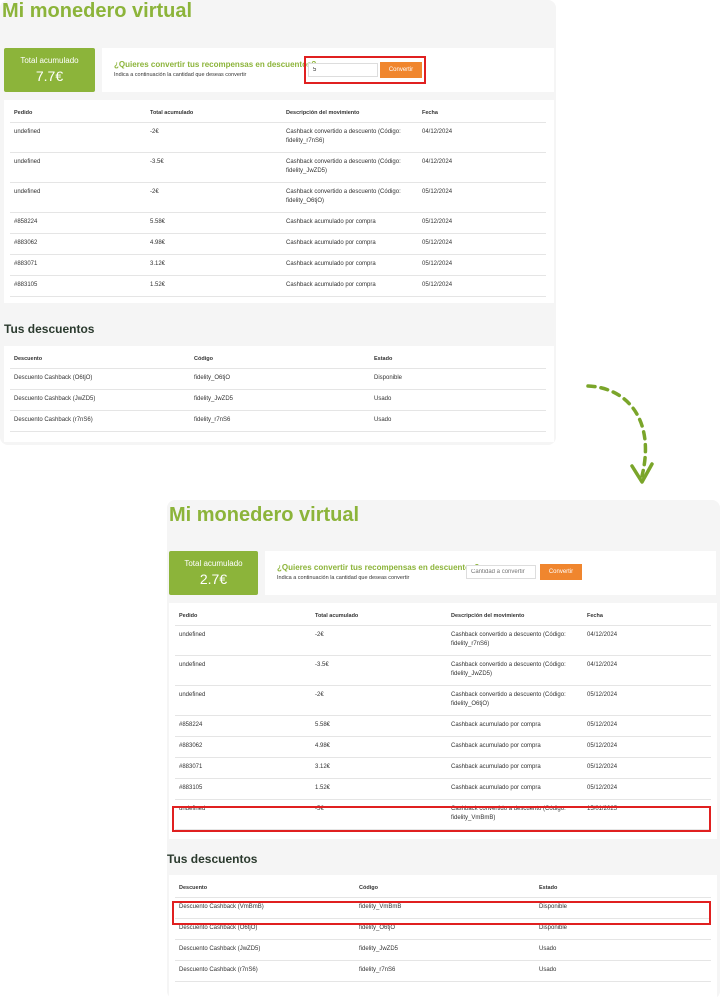  Describe the element at coordinates (365, 70) in the screenshot. I see `input-highlight-box` at that location.